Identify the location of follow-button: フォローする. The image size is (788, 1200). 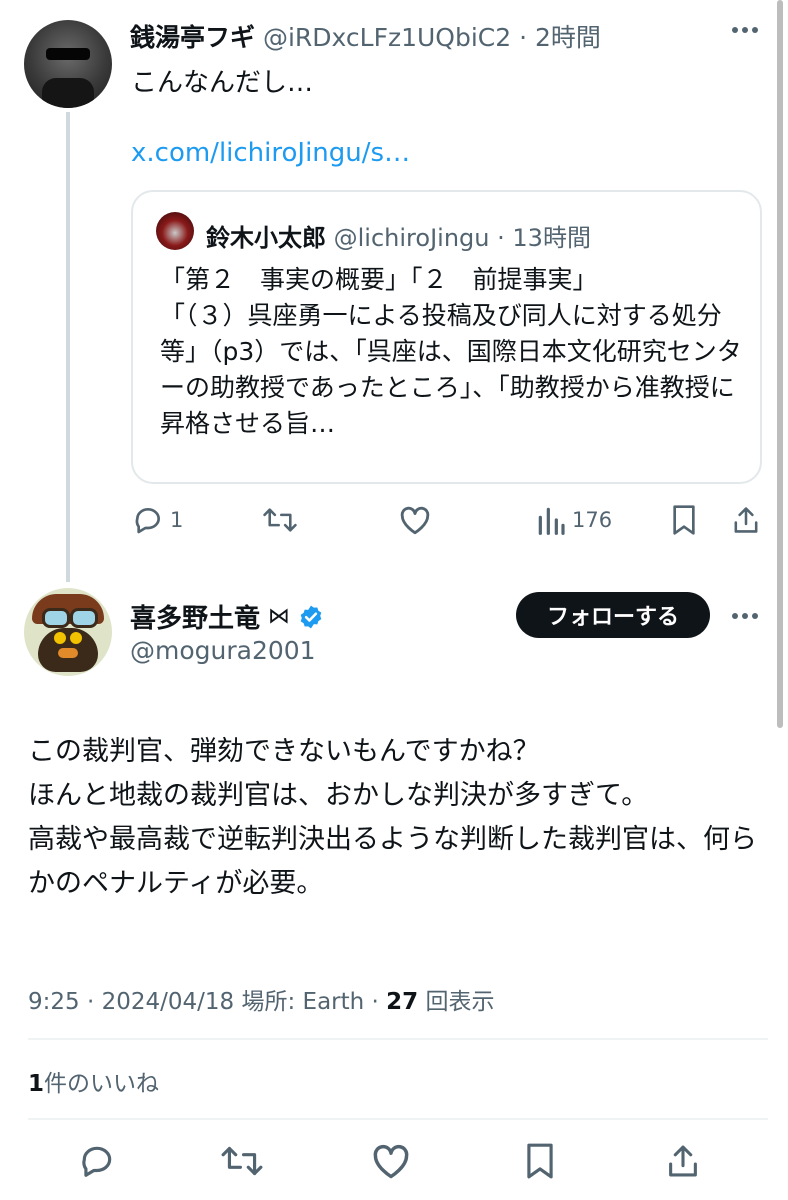
(613, 615).